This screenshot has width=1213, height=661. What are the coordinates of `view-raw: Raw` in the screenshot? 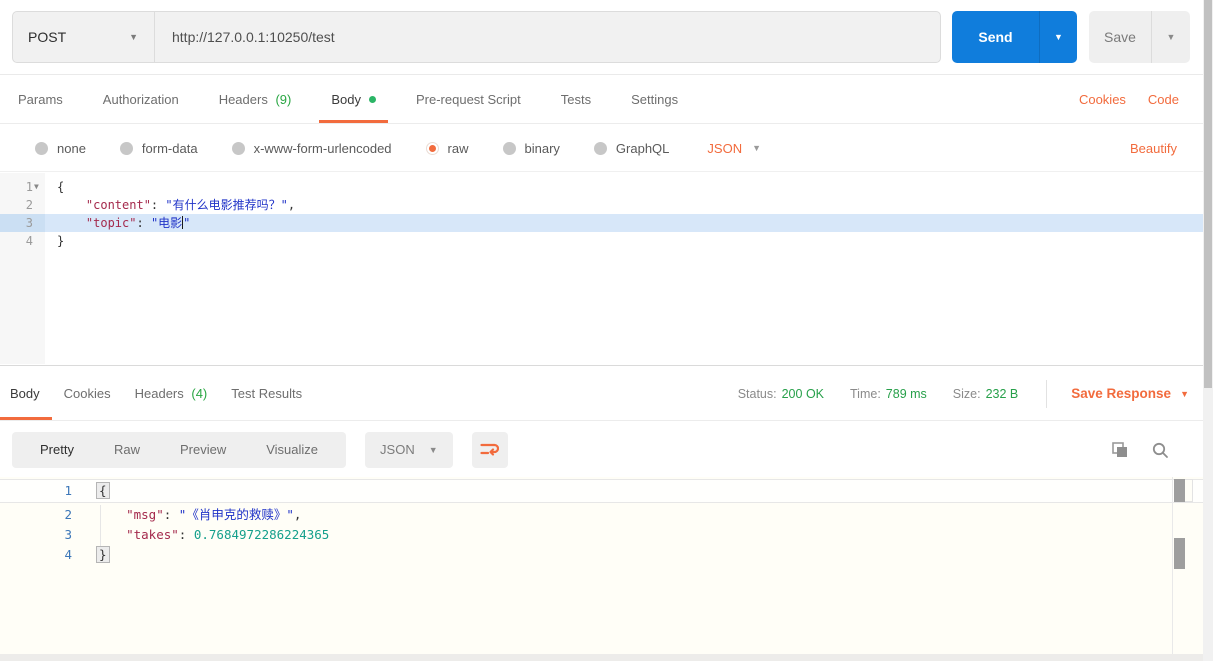 It's located at (127, 449).